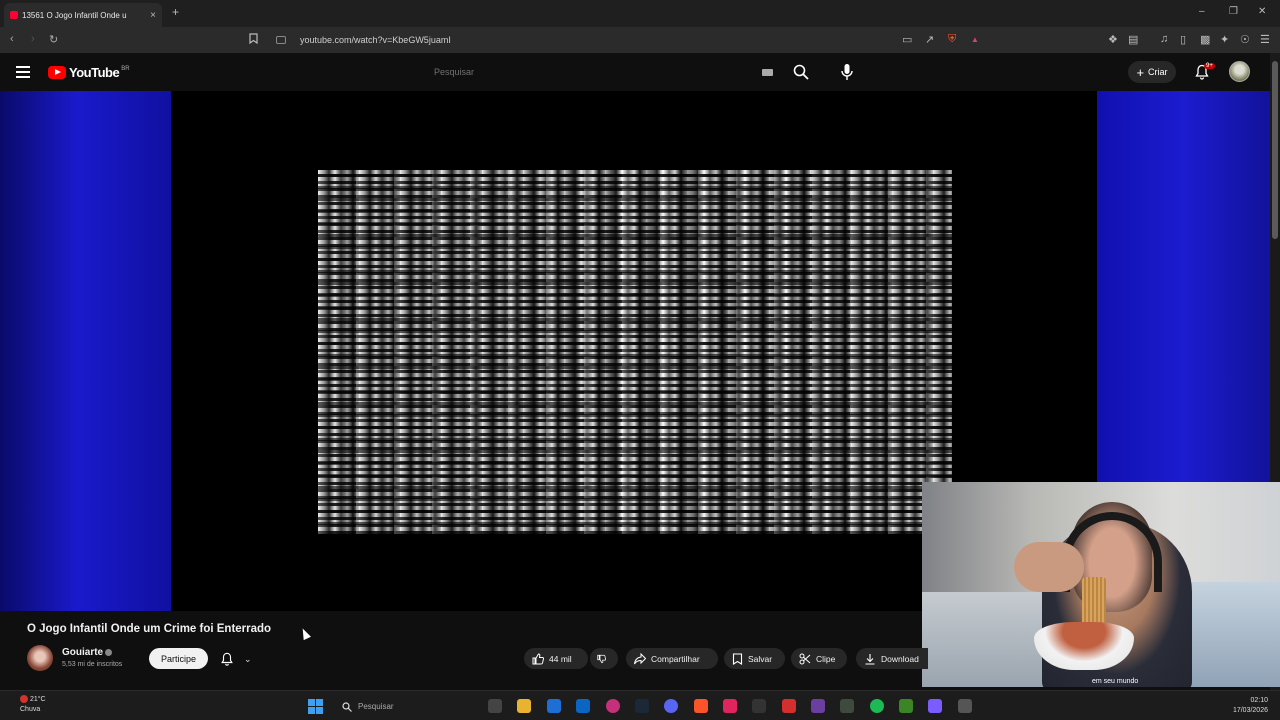 This screenshot has height=720, width=1280. I want to click on verified-badge-icon, so click(108, 652).